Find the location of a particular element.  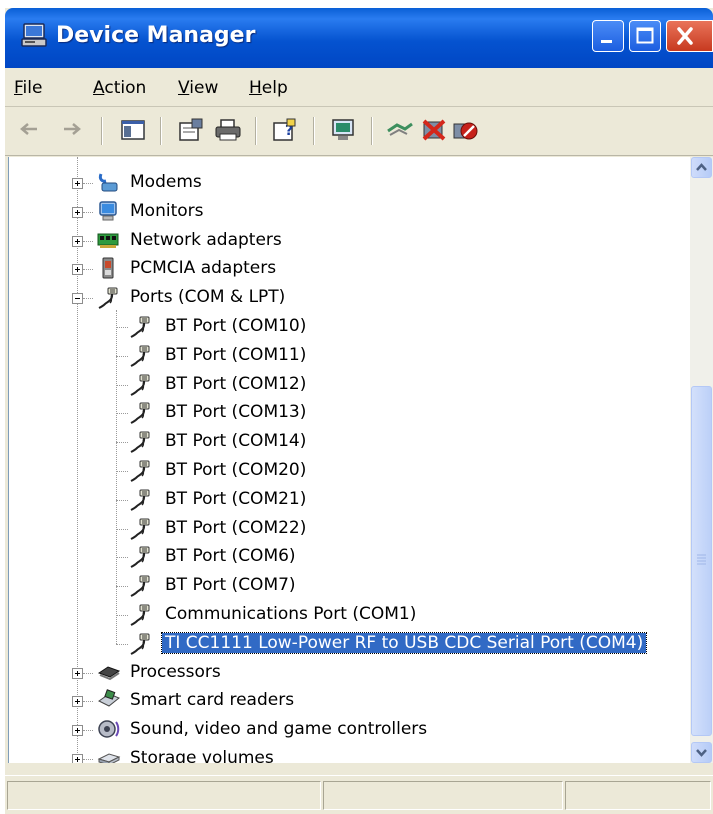

show-hide-console-tree-icon is located at coordinates (133, 132).